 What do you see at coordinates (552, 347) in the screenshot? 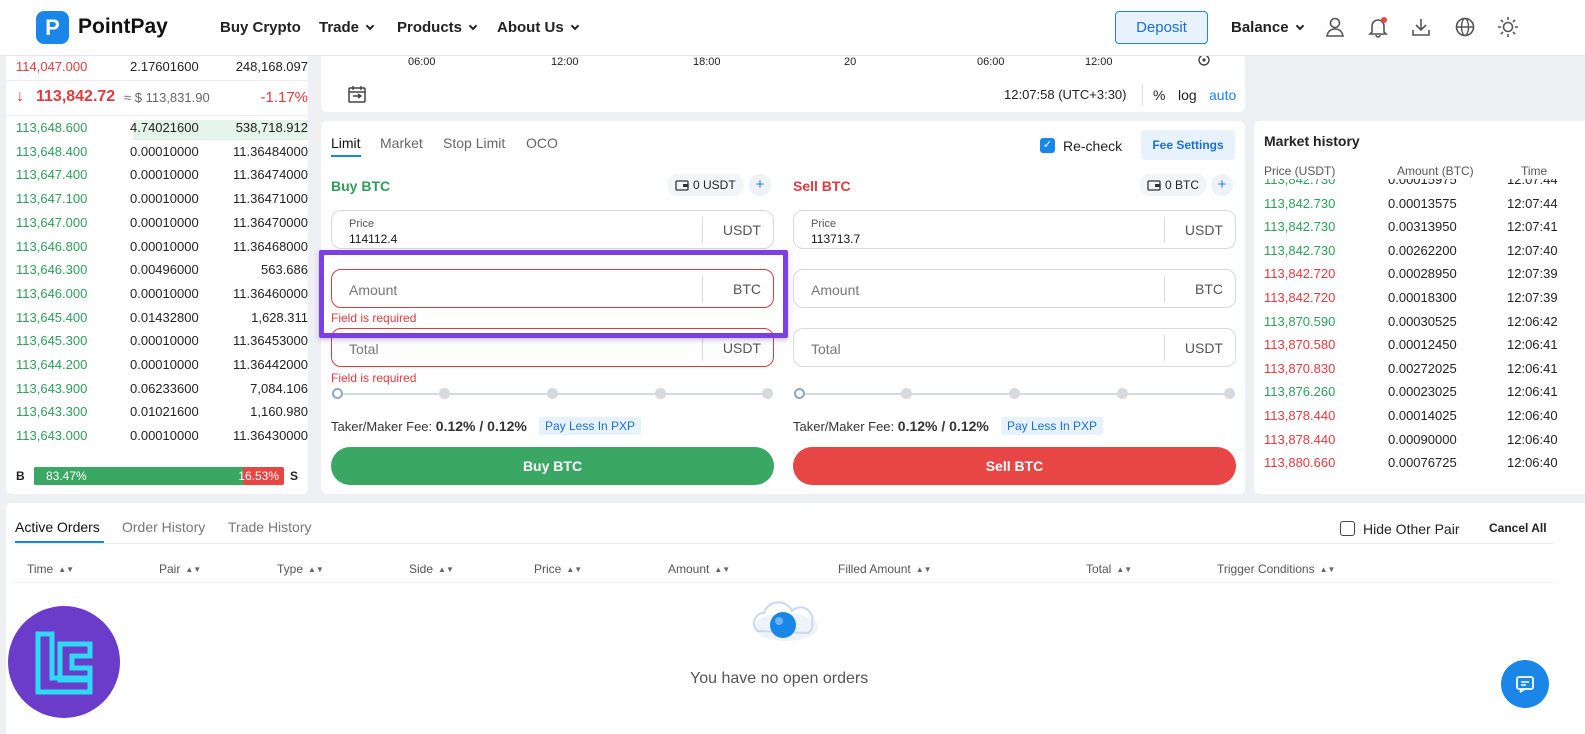
I see `buy-total-input: Total USDT` at bounding box center [552, 347].